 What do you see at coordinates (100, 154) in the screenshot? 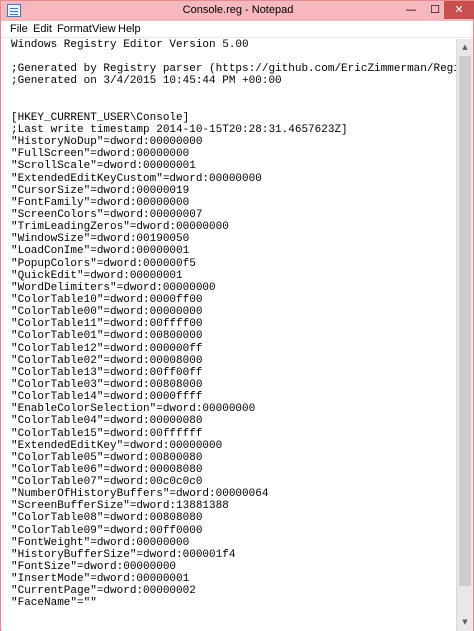
I see `text-line: "FullScreen"=dword:00000000` at bounding box center [100, 154].